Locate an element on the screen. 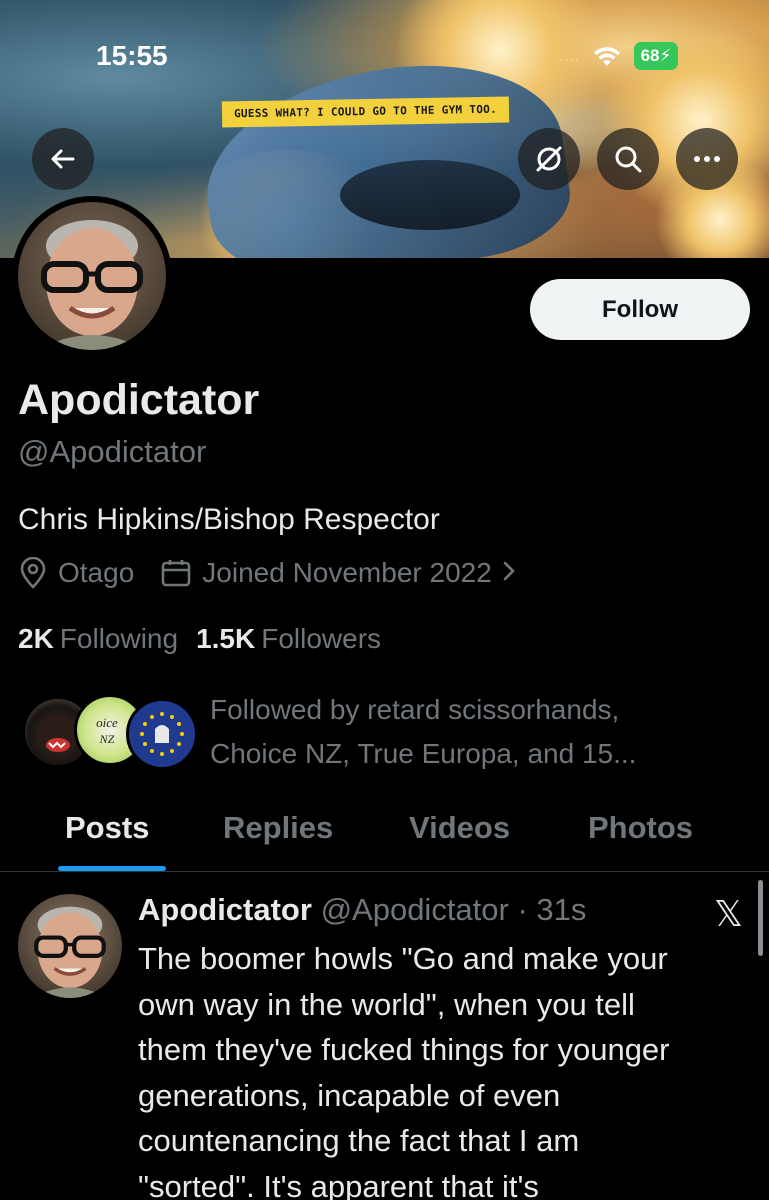  post-time: 31s is located at coordinates (561, 909).